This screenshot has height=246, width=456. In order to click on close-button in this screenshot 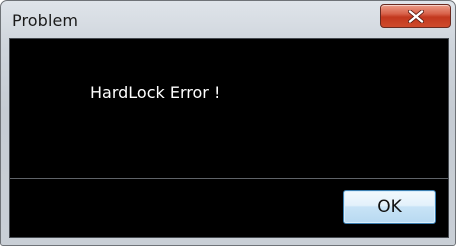, I will do `click(415, 16)`.